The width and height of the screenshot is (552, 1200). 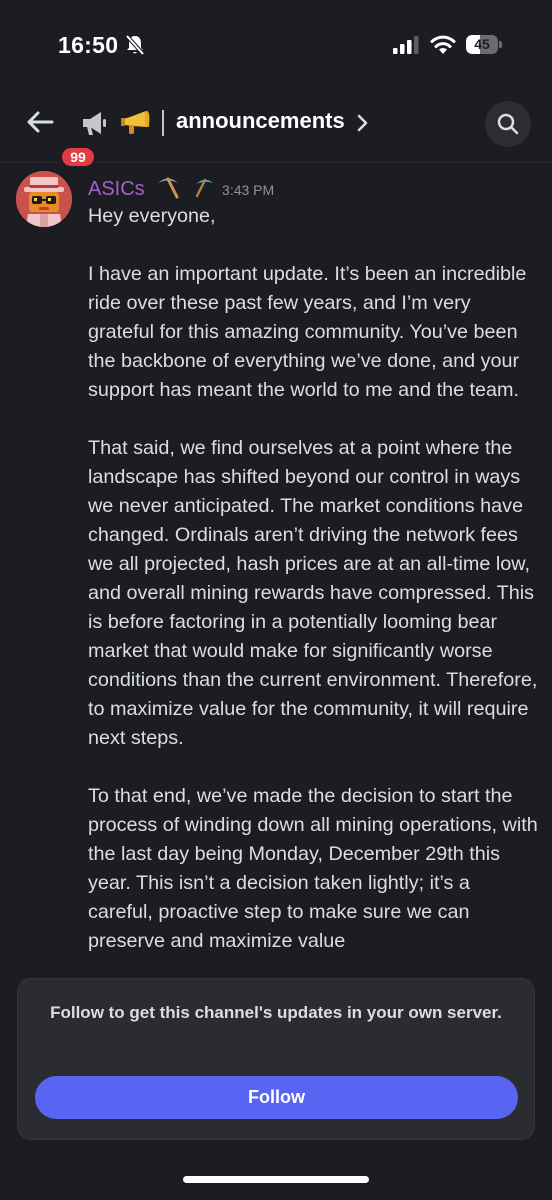 I want to click on home-indicator, so click(x=276, y=1179).